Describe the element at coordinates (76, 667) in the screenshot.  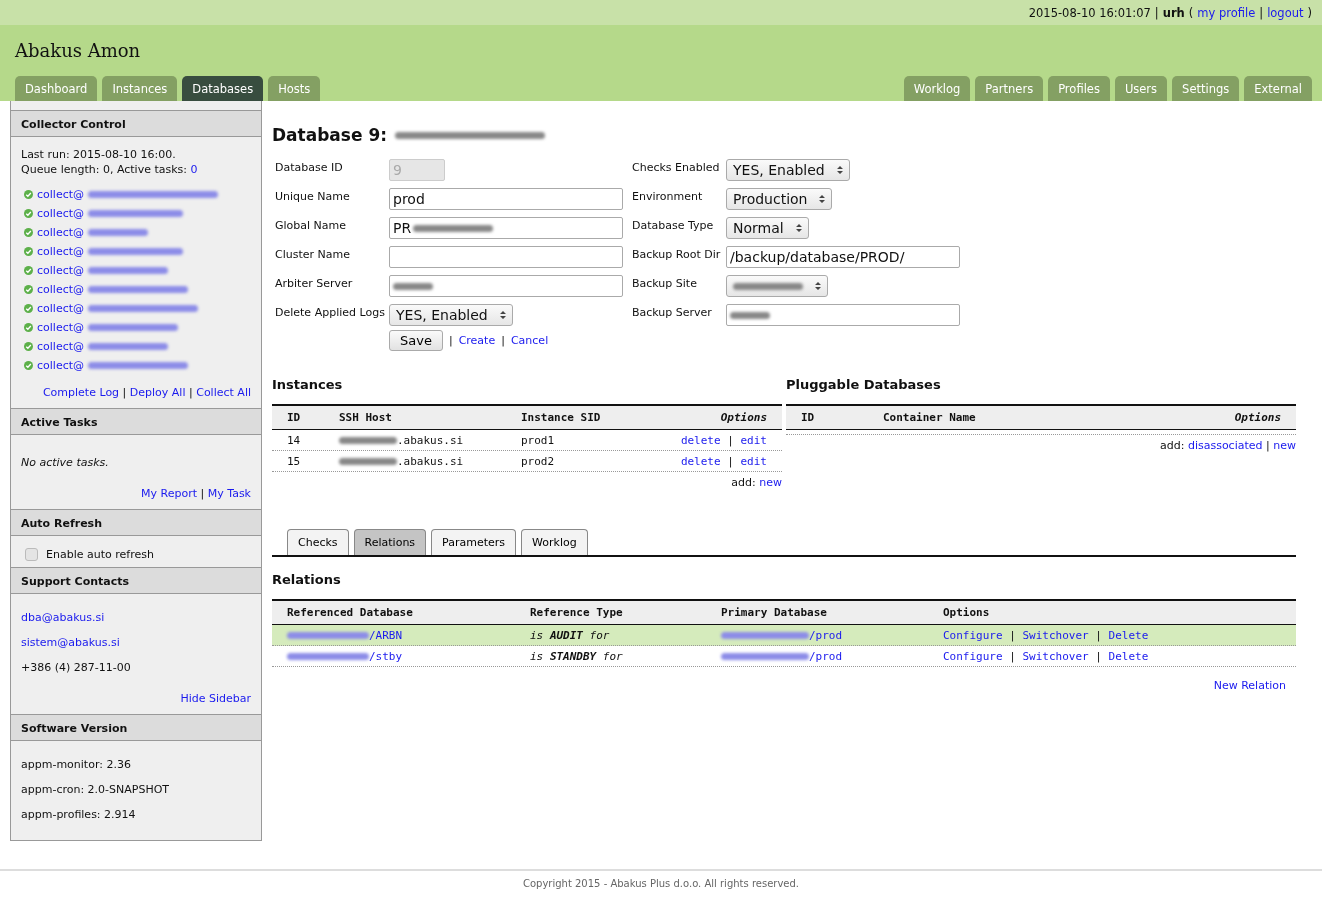
I see `phone-number: +386 (4) 287-11-00` at that location.